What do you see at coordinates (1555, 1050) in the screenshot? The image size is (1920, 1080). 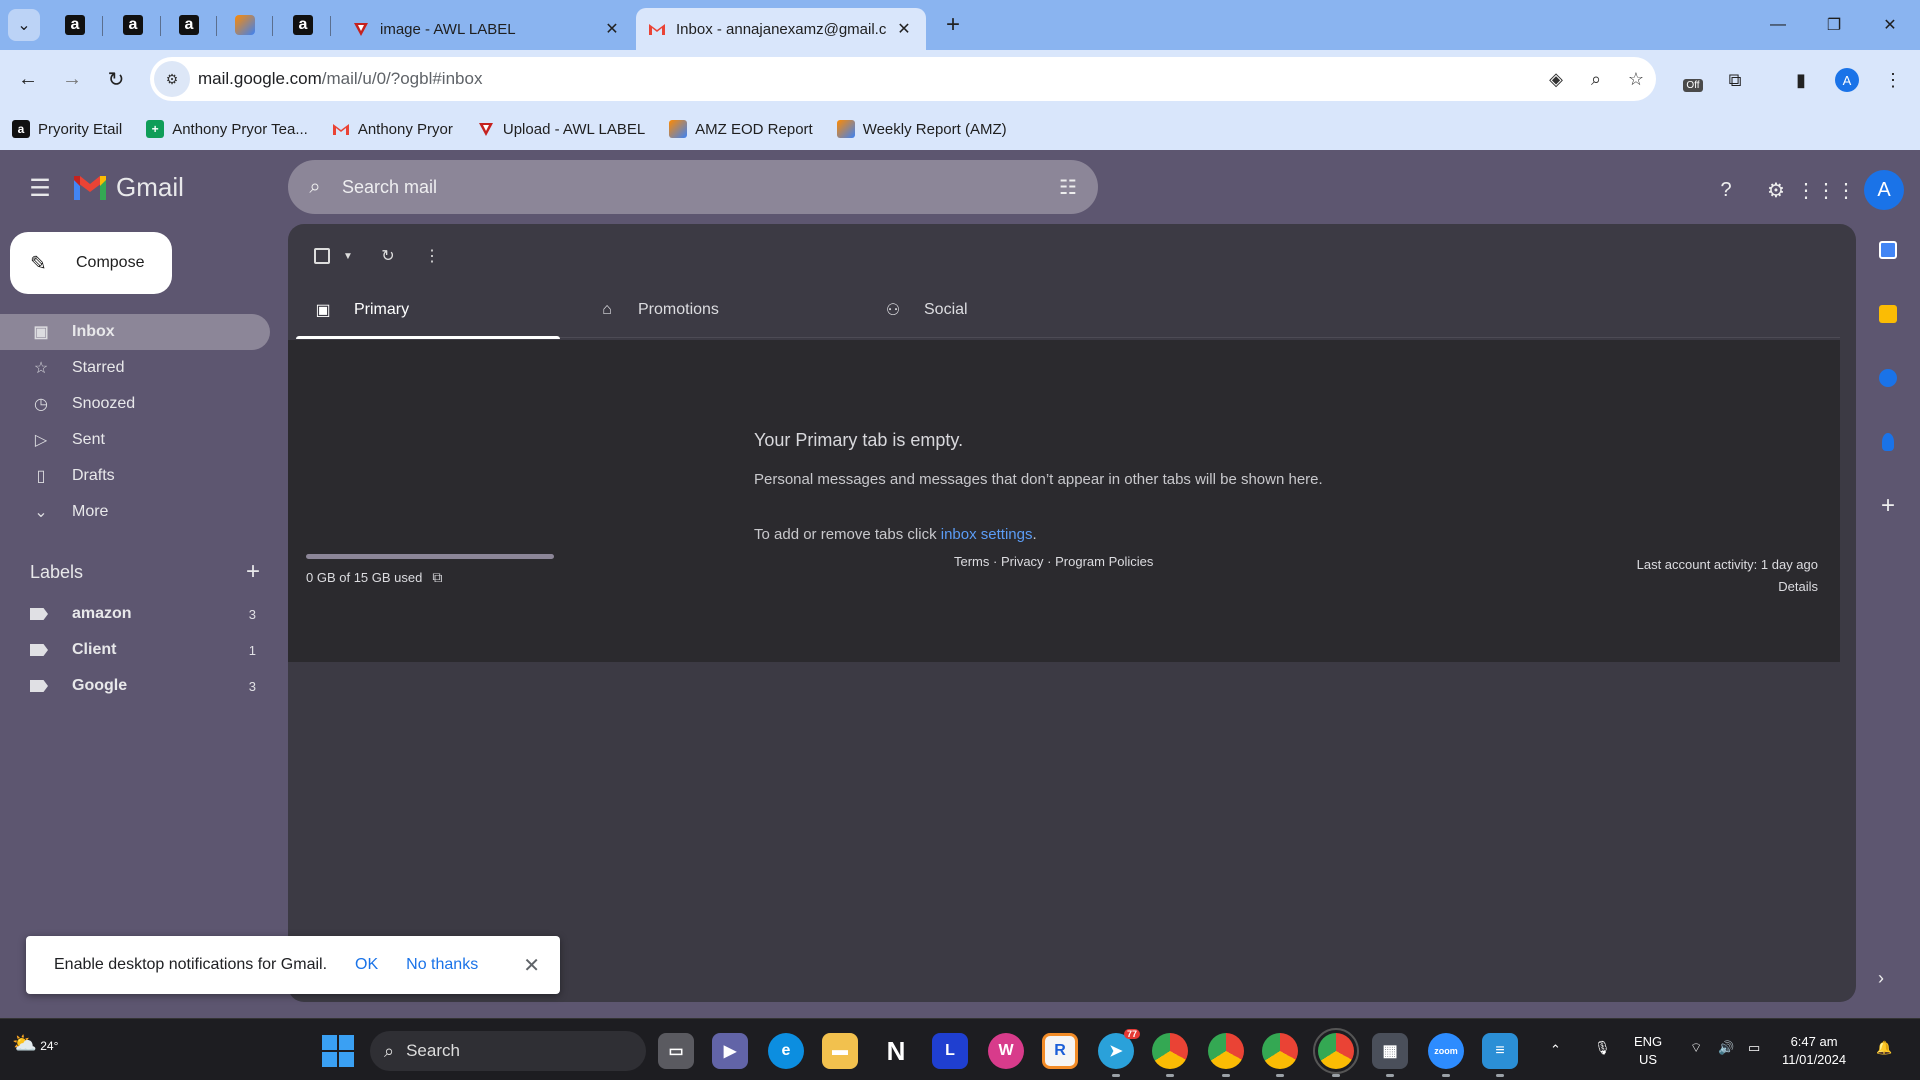 I see `show-hidden-icons-button: ⌃` at bounding box center [1555, 1050].